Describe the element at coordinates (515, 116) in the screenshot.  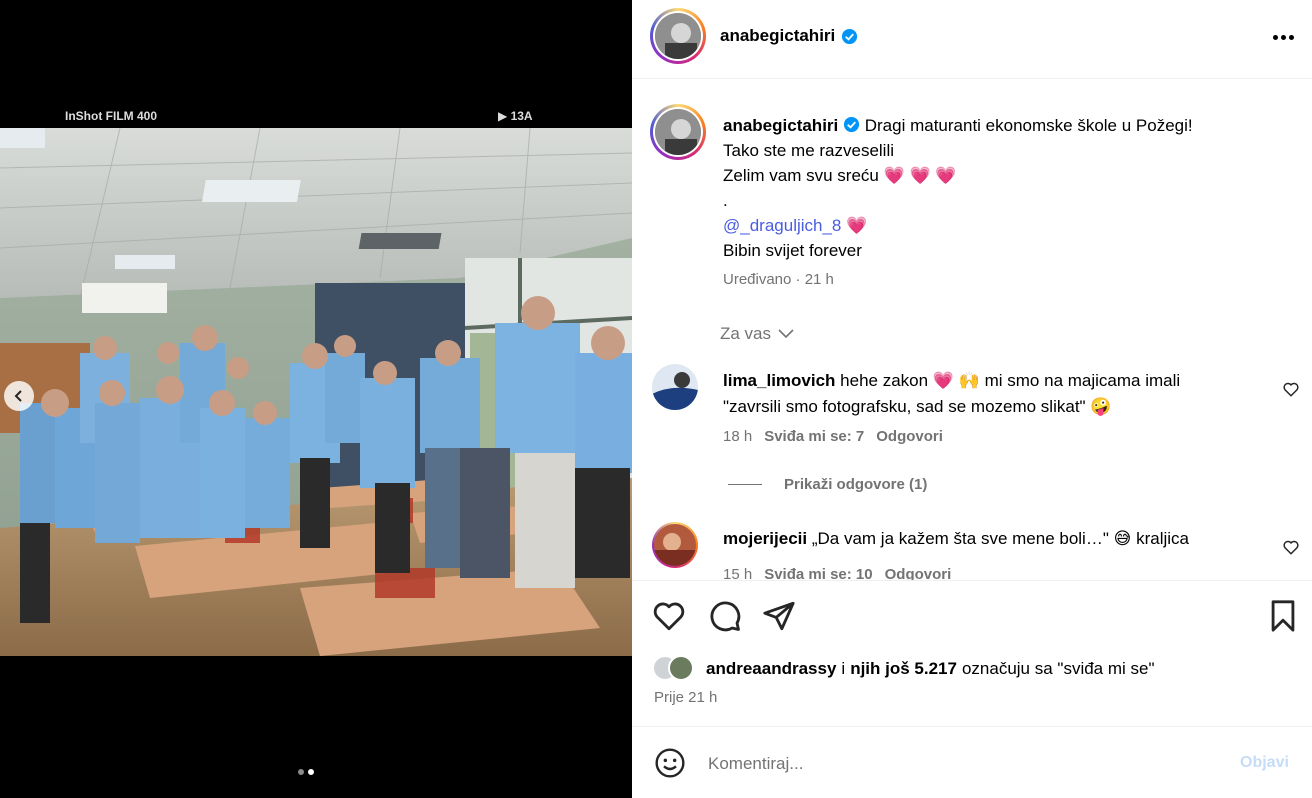
I see `film-counter: ▶ 13A` at that location.